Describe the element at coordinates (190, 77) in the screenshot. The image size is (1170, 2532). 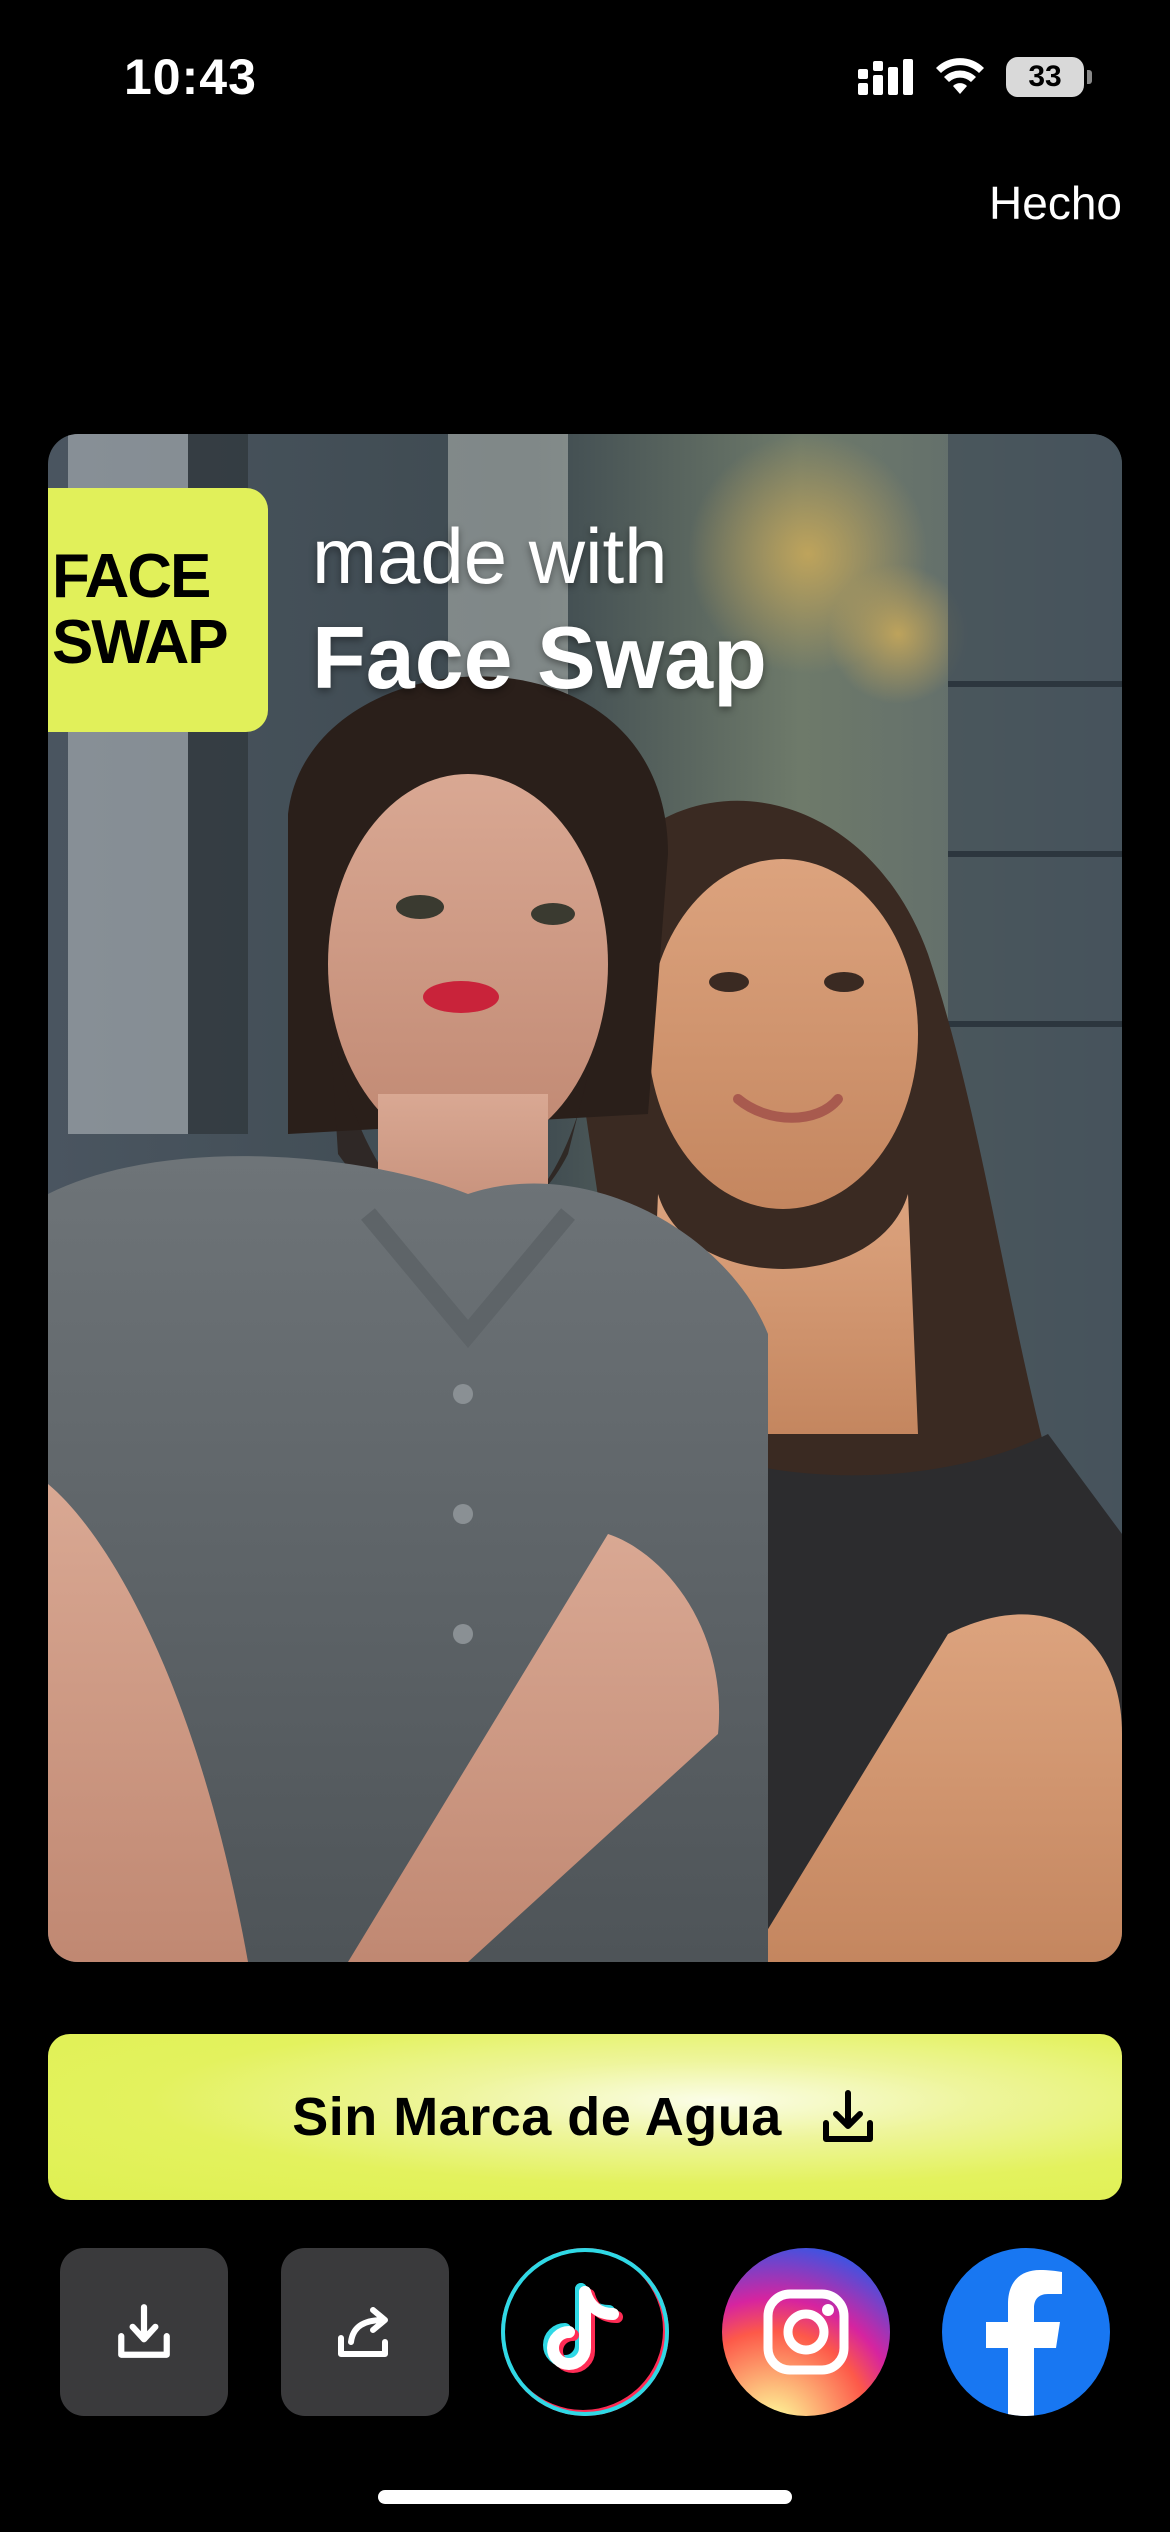
I see `status-time: 10:43` at that location.